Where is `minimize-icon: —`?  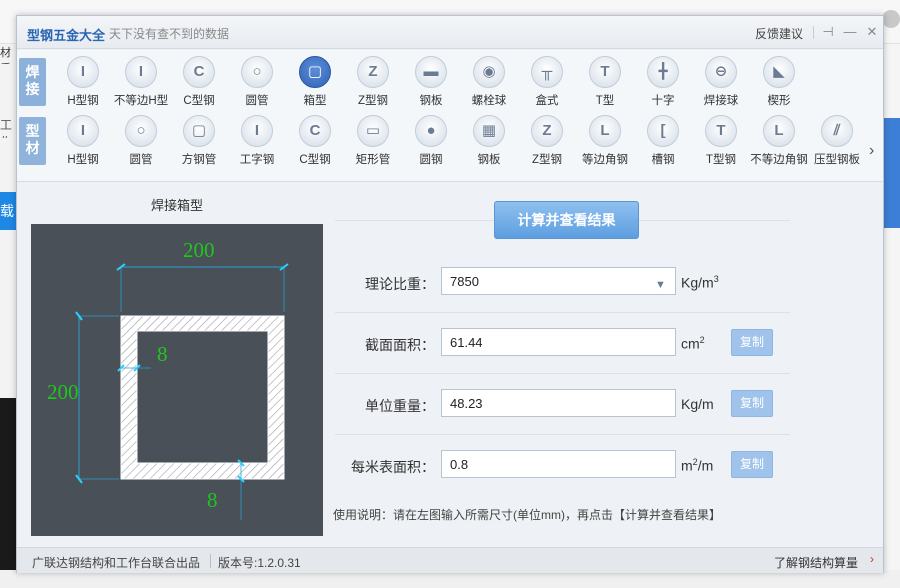
minimize-icon: — is located at coordinates (850, 32).